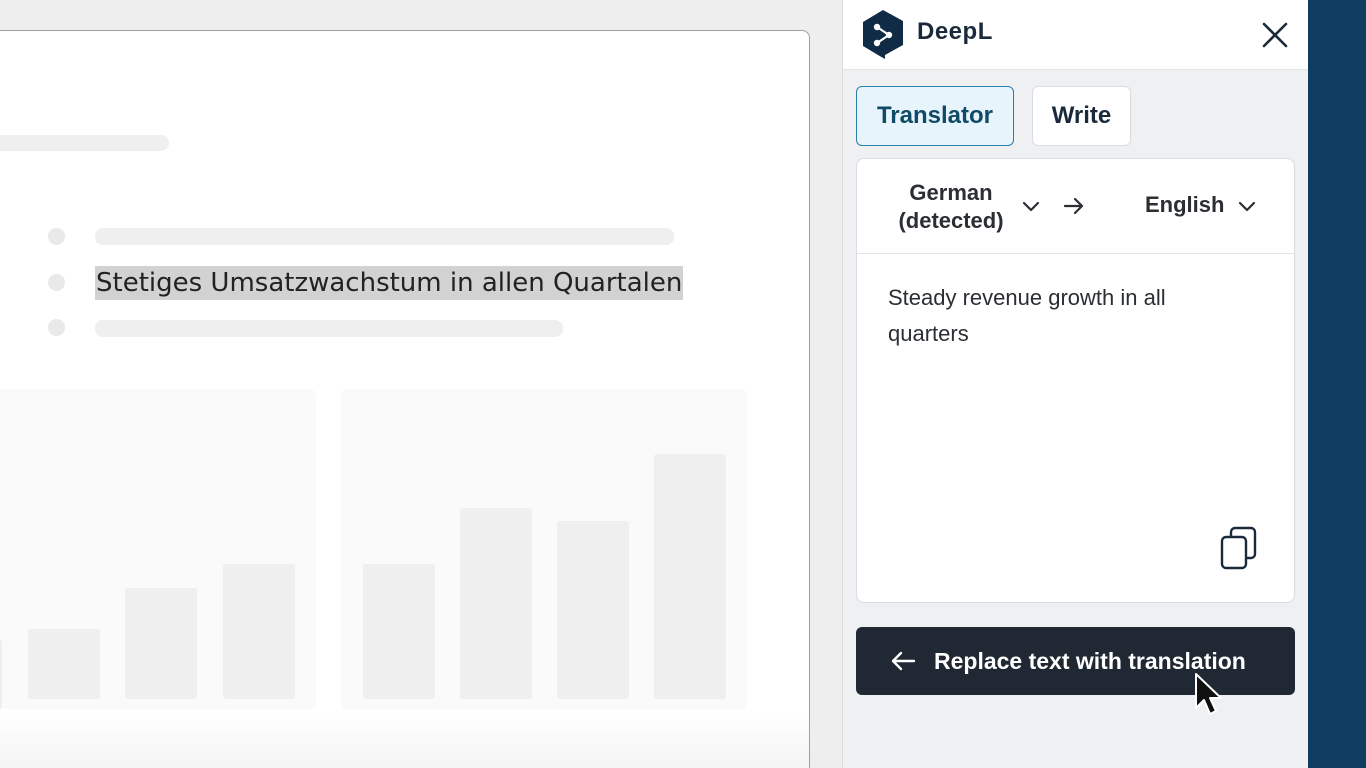 The height and width of the screenshot is (768, 1366). I want to click on source-language-select: German (detected), so click(951, 207).